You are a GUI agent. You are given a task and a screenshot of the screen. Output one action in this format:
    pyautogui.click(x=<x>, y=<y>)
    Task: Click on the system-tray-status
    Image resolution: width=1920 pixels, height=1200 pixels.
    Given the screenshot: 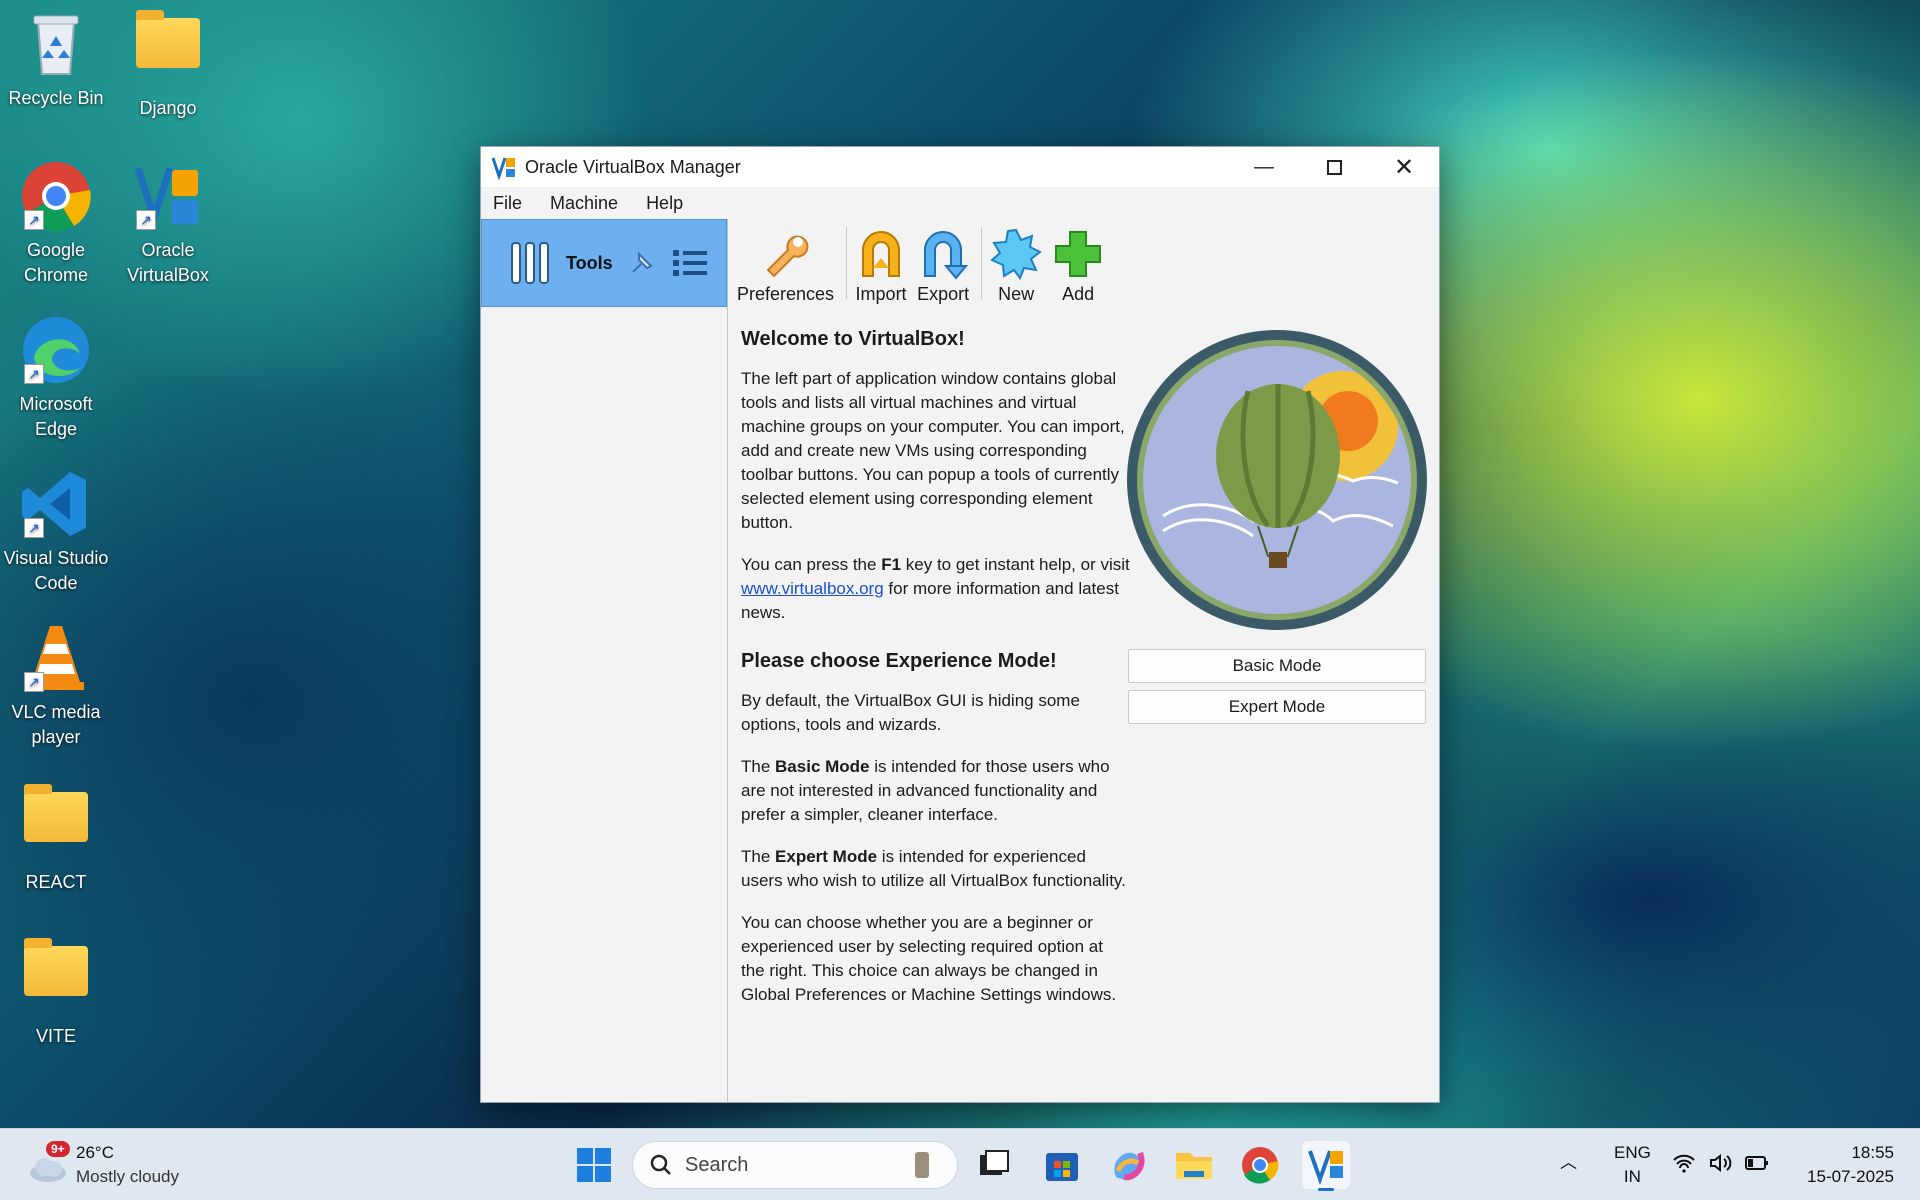 What is the action you would take?
    pyautogui.click(x=1721, y=1163)
    